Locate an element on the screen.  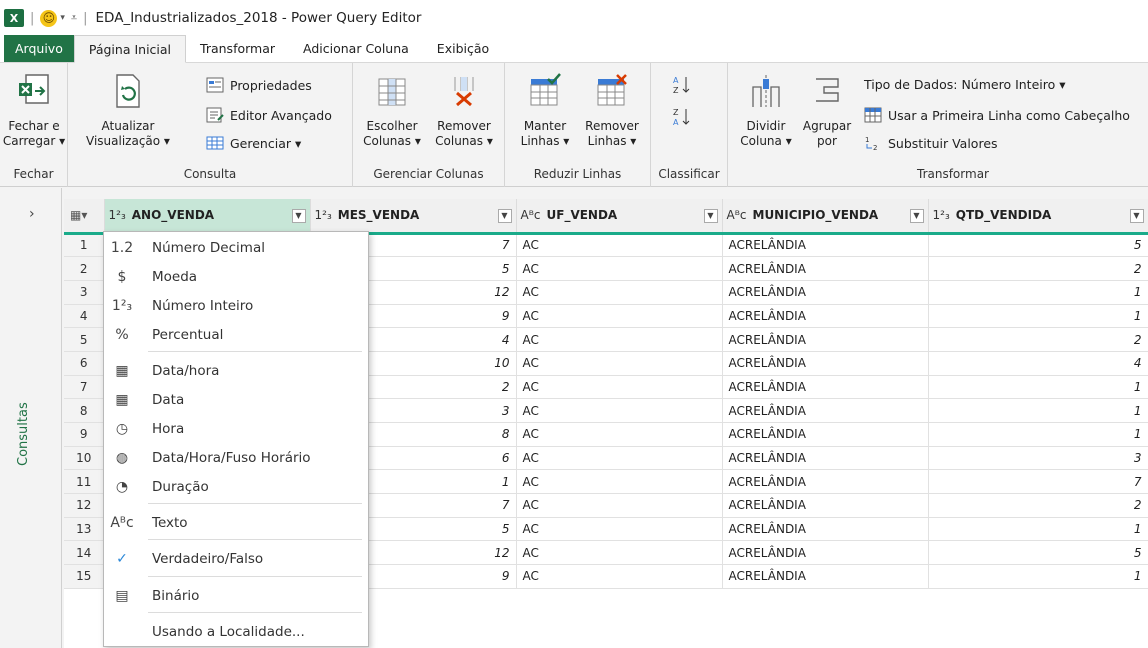
menu-item-text: Aᴮc Texto is located at coordinates (236, 523).